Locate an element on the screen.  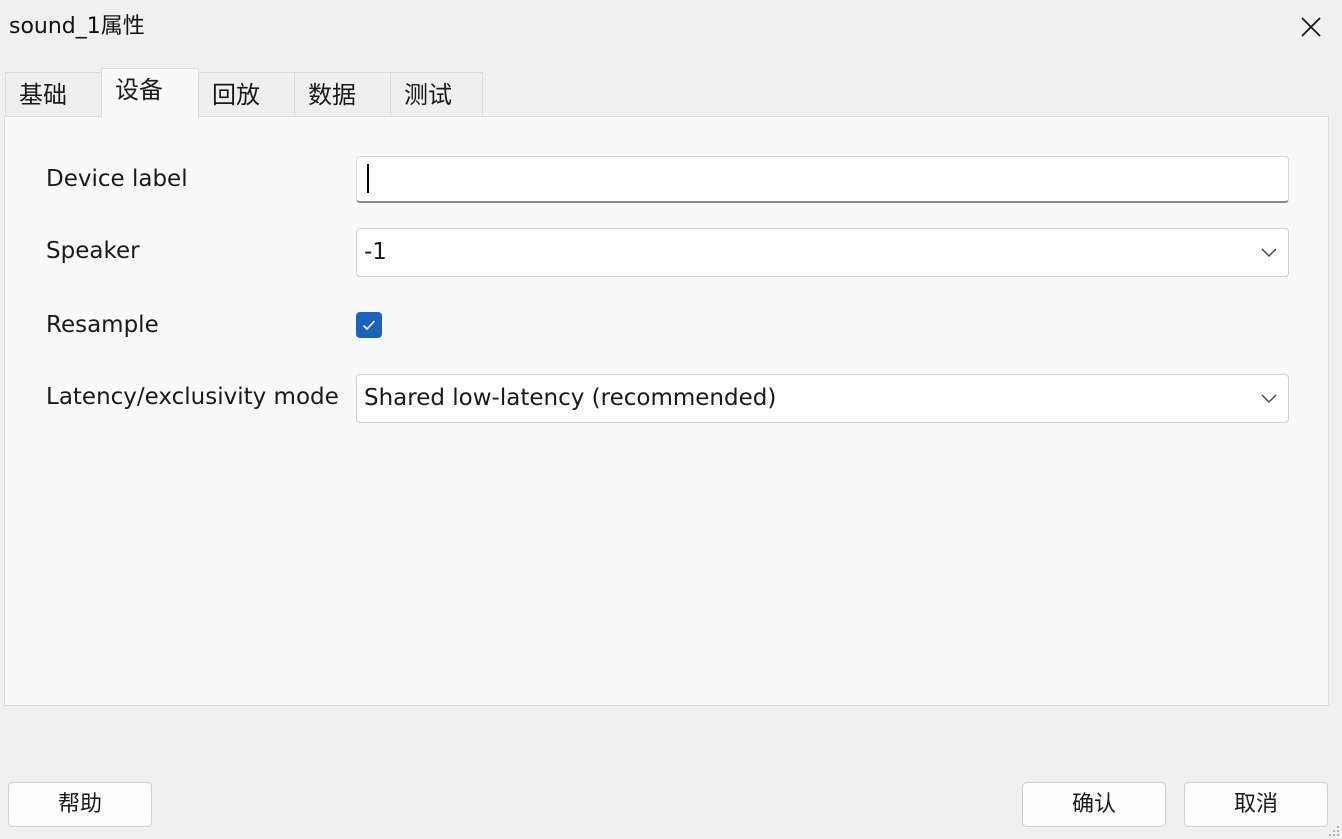
device-label-input is located at coordinates (822, 179).